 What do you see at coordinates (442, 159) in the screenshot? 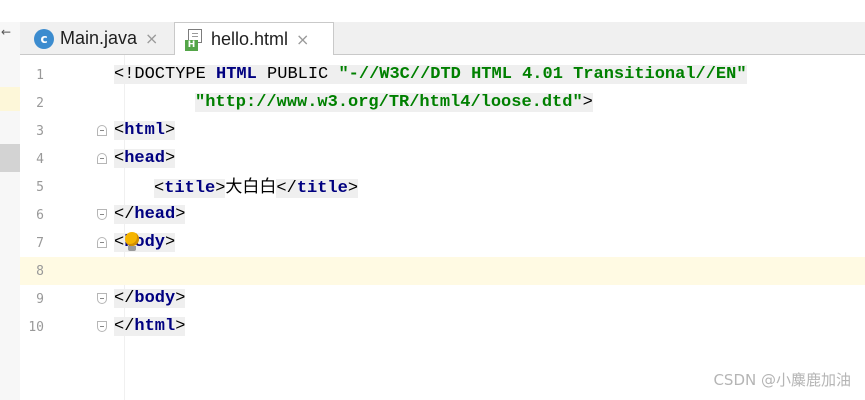
I see `code-line: 4 <head>` at bounding box center [442, 159].